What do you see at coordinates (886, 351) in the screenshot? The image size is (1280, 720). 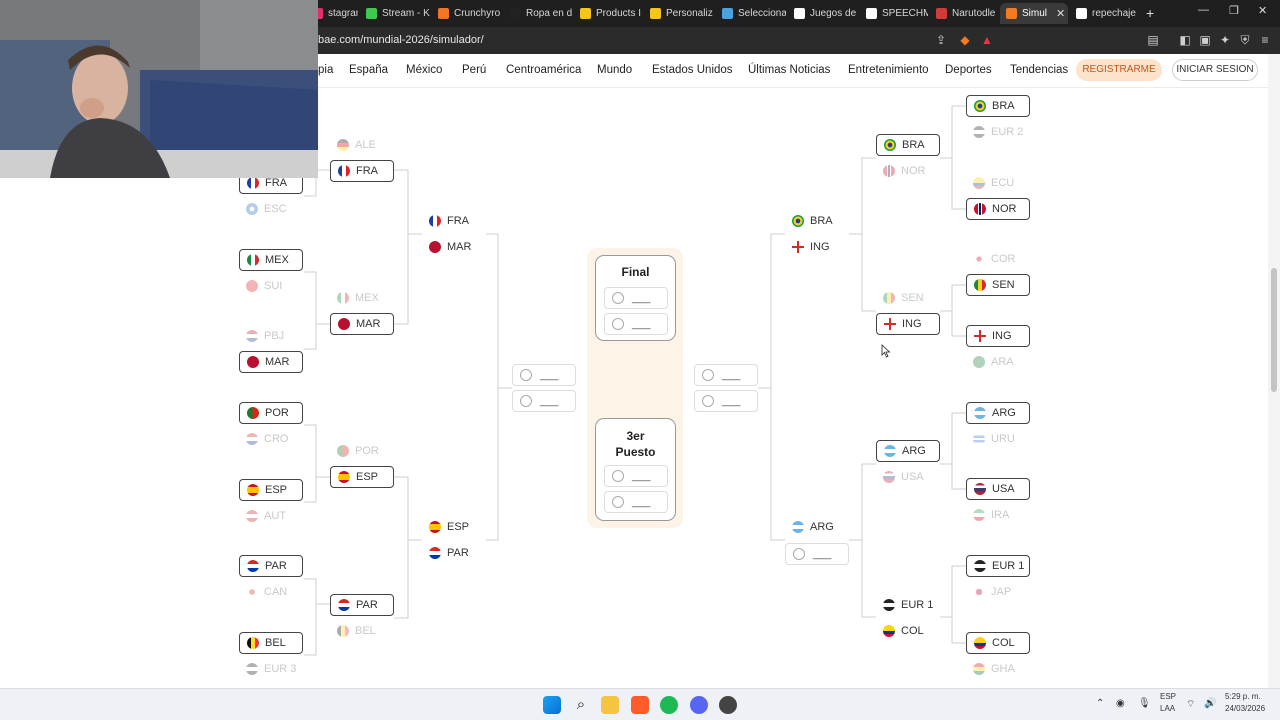 I see `mouse-cursor-icon` at bounding box center [886, 351].